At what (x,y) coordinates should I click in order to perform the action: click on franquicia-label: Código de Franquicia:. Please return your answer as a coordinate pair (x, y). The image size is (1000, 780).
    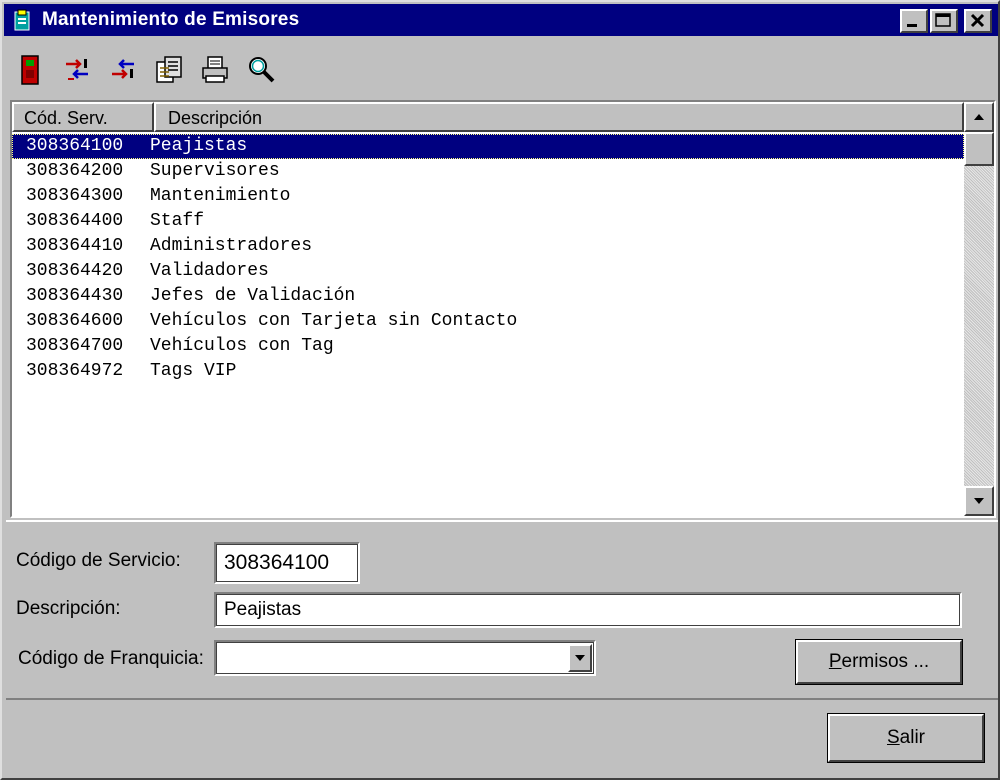
    Looking at the image, I should click on (111, 658).